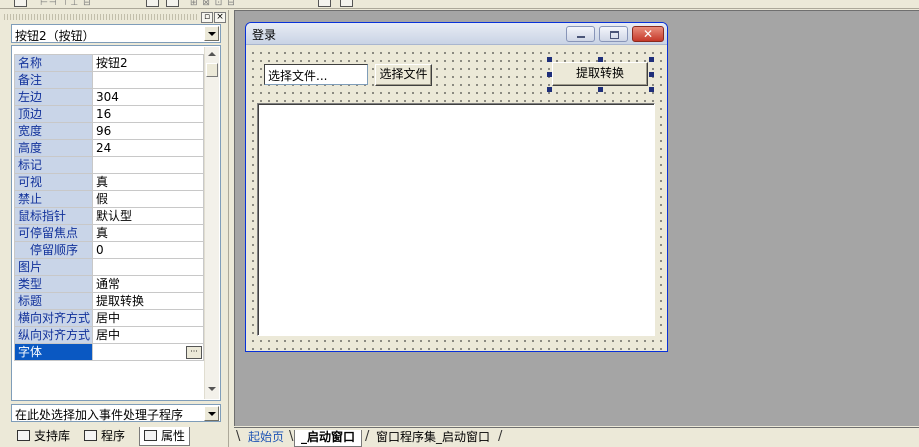  Describe the element at coordinates (100, 249) in the screenshot. I see `property-value-text: 0` at that location.